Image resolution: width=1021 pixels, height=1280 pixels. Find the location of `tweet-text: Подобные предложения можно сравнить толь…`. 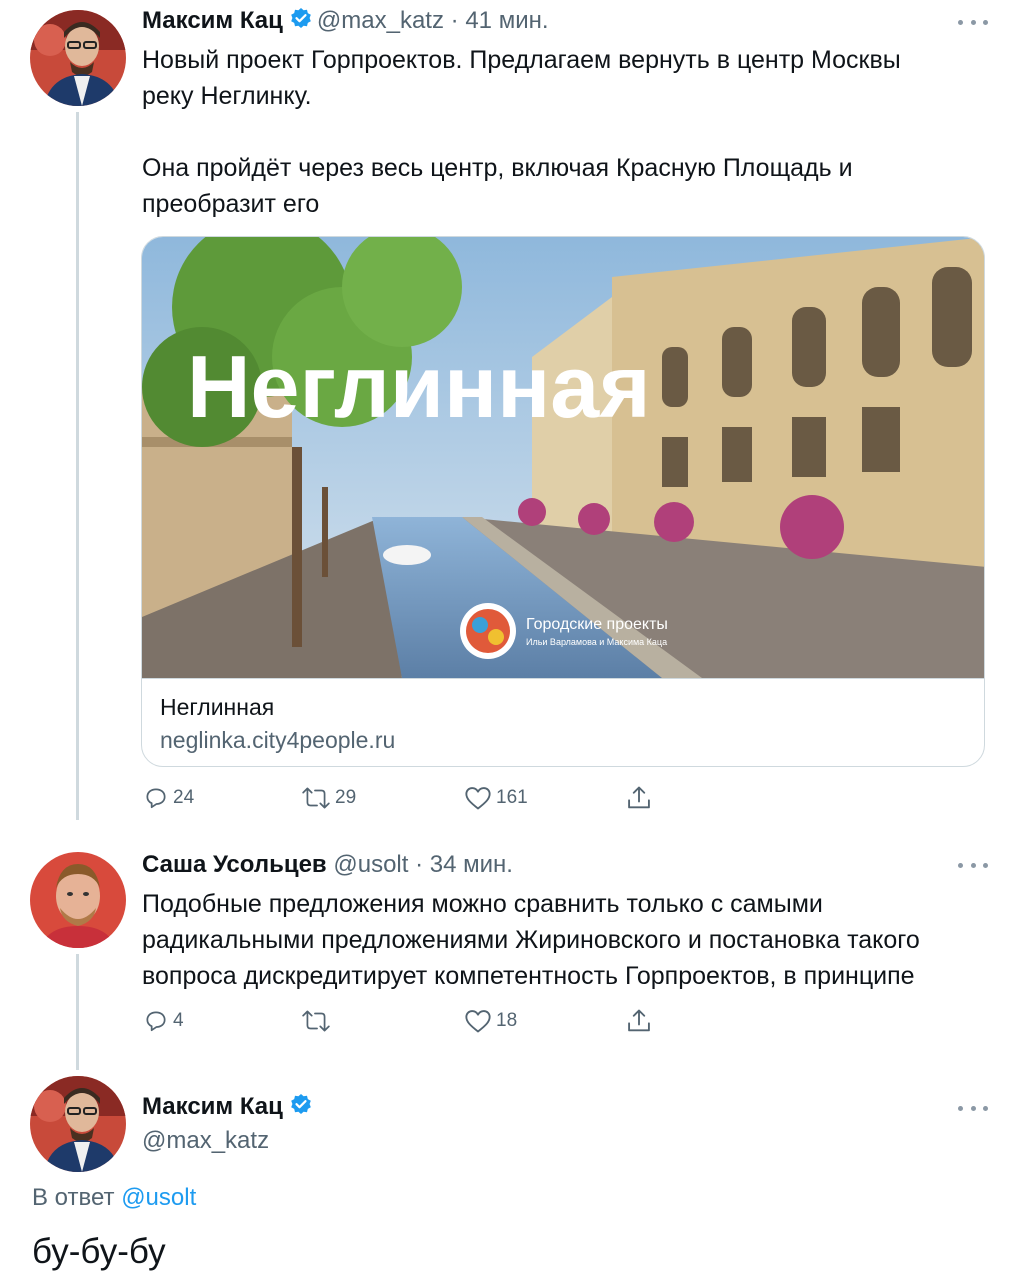

tweet-text: Подобные предложения можно сравнить толь… is located at coordinates (531, 940).